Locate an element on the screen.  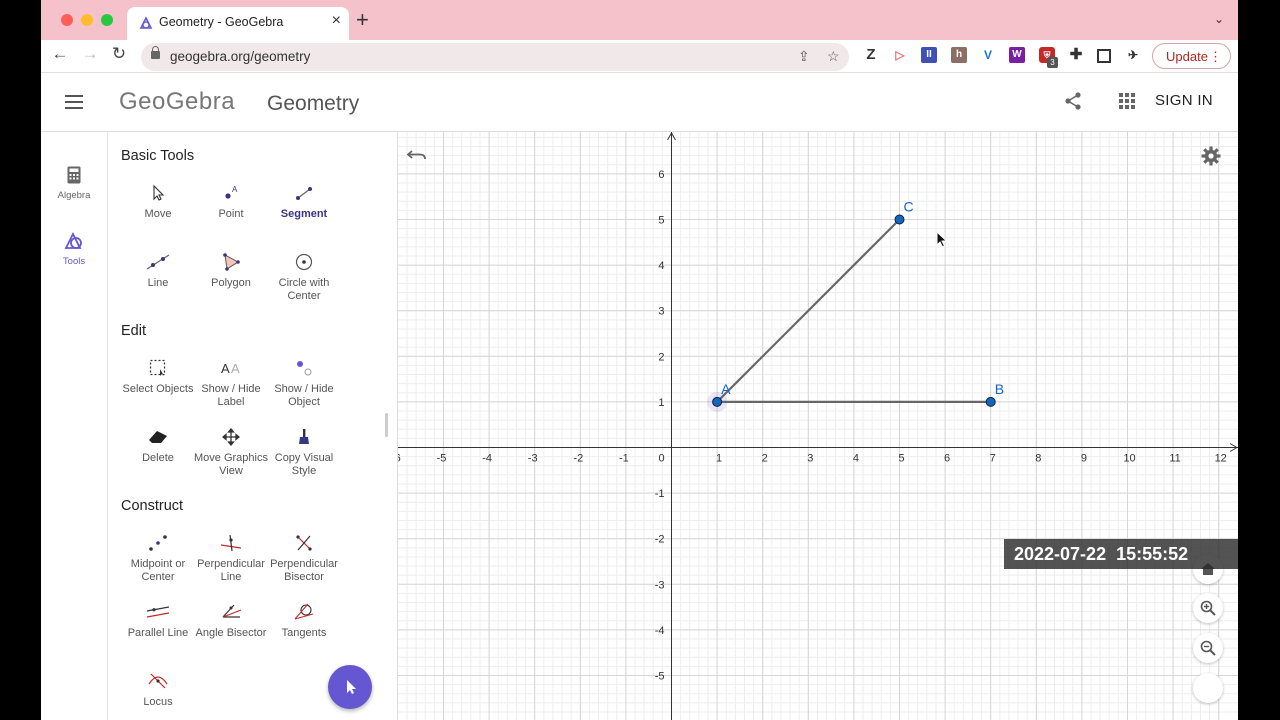
minimize-window-button is located at coordinates (87, 20).